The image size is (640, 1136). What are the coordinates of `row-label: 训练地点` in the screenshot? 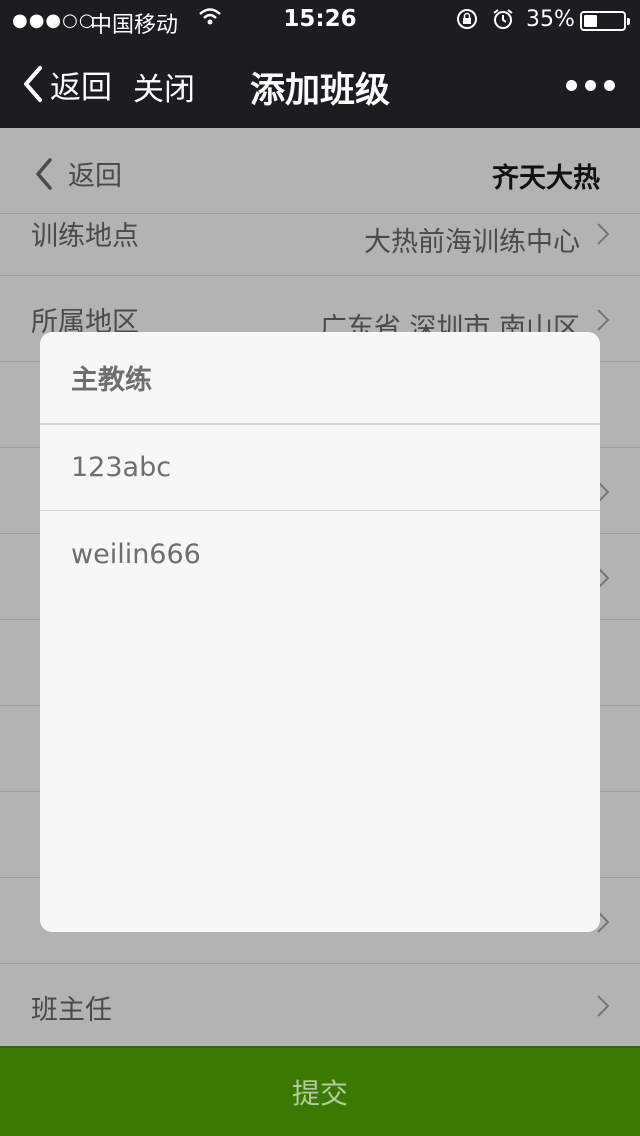 It's located at (85, 236).